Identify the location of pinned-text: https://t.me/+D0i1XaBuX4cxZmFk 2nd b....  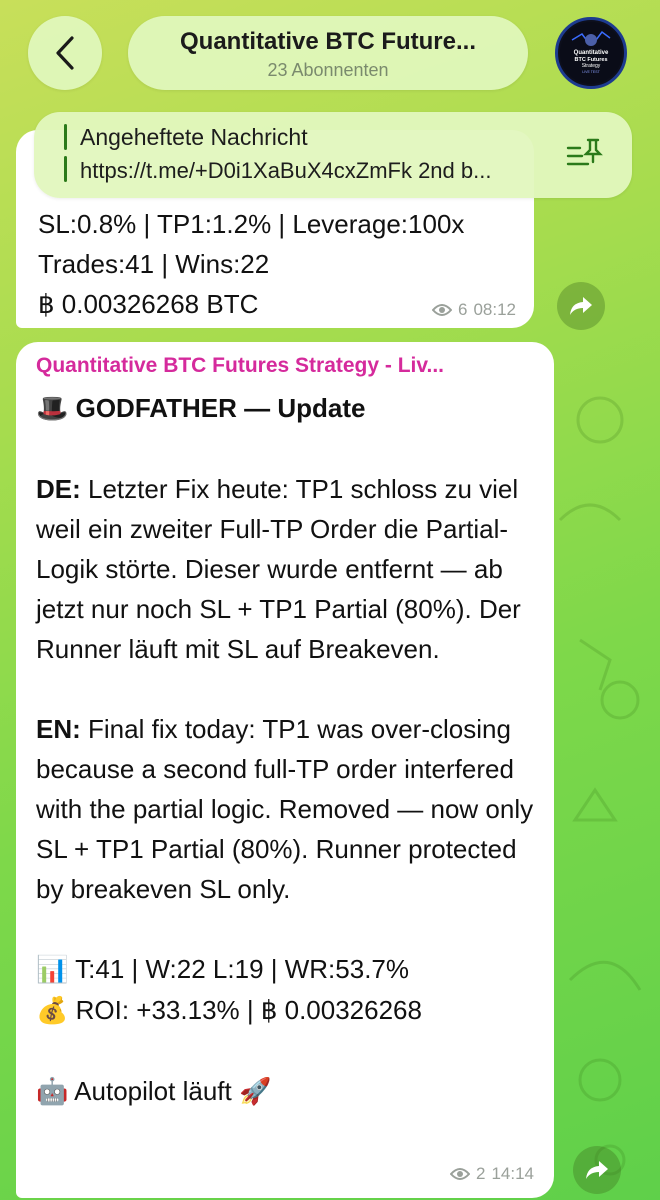
(286, 170).